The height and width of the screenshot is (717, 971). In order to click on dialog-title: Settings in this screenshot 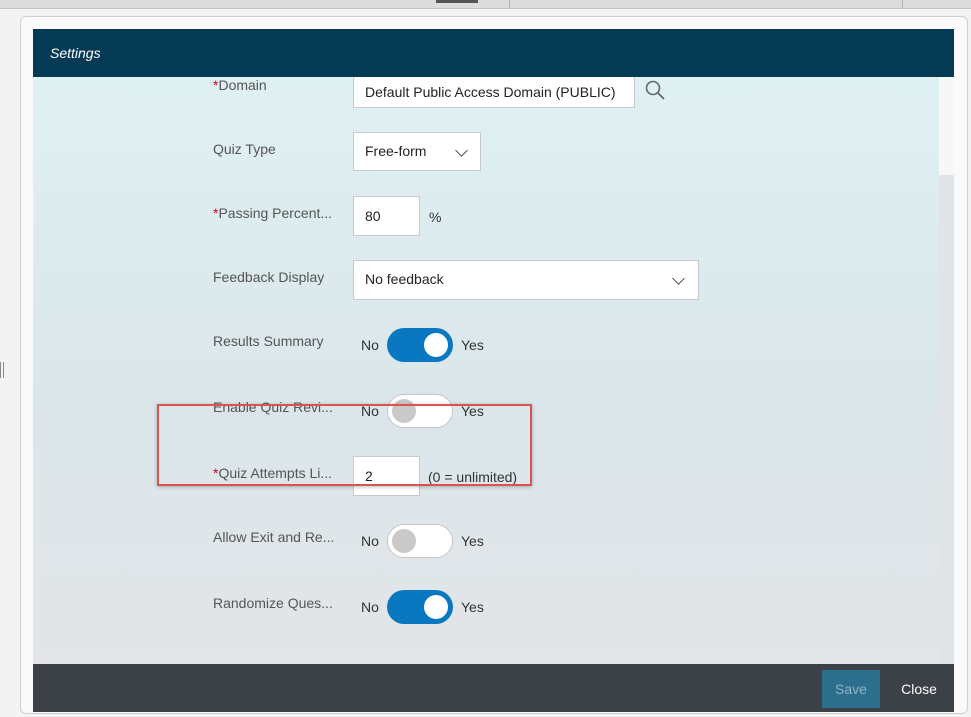, I will do `click(75, 53)`.